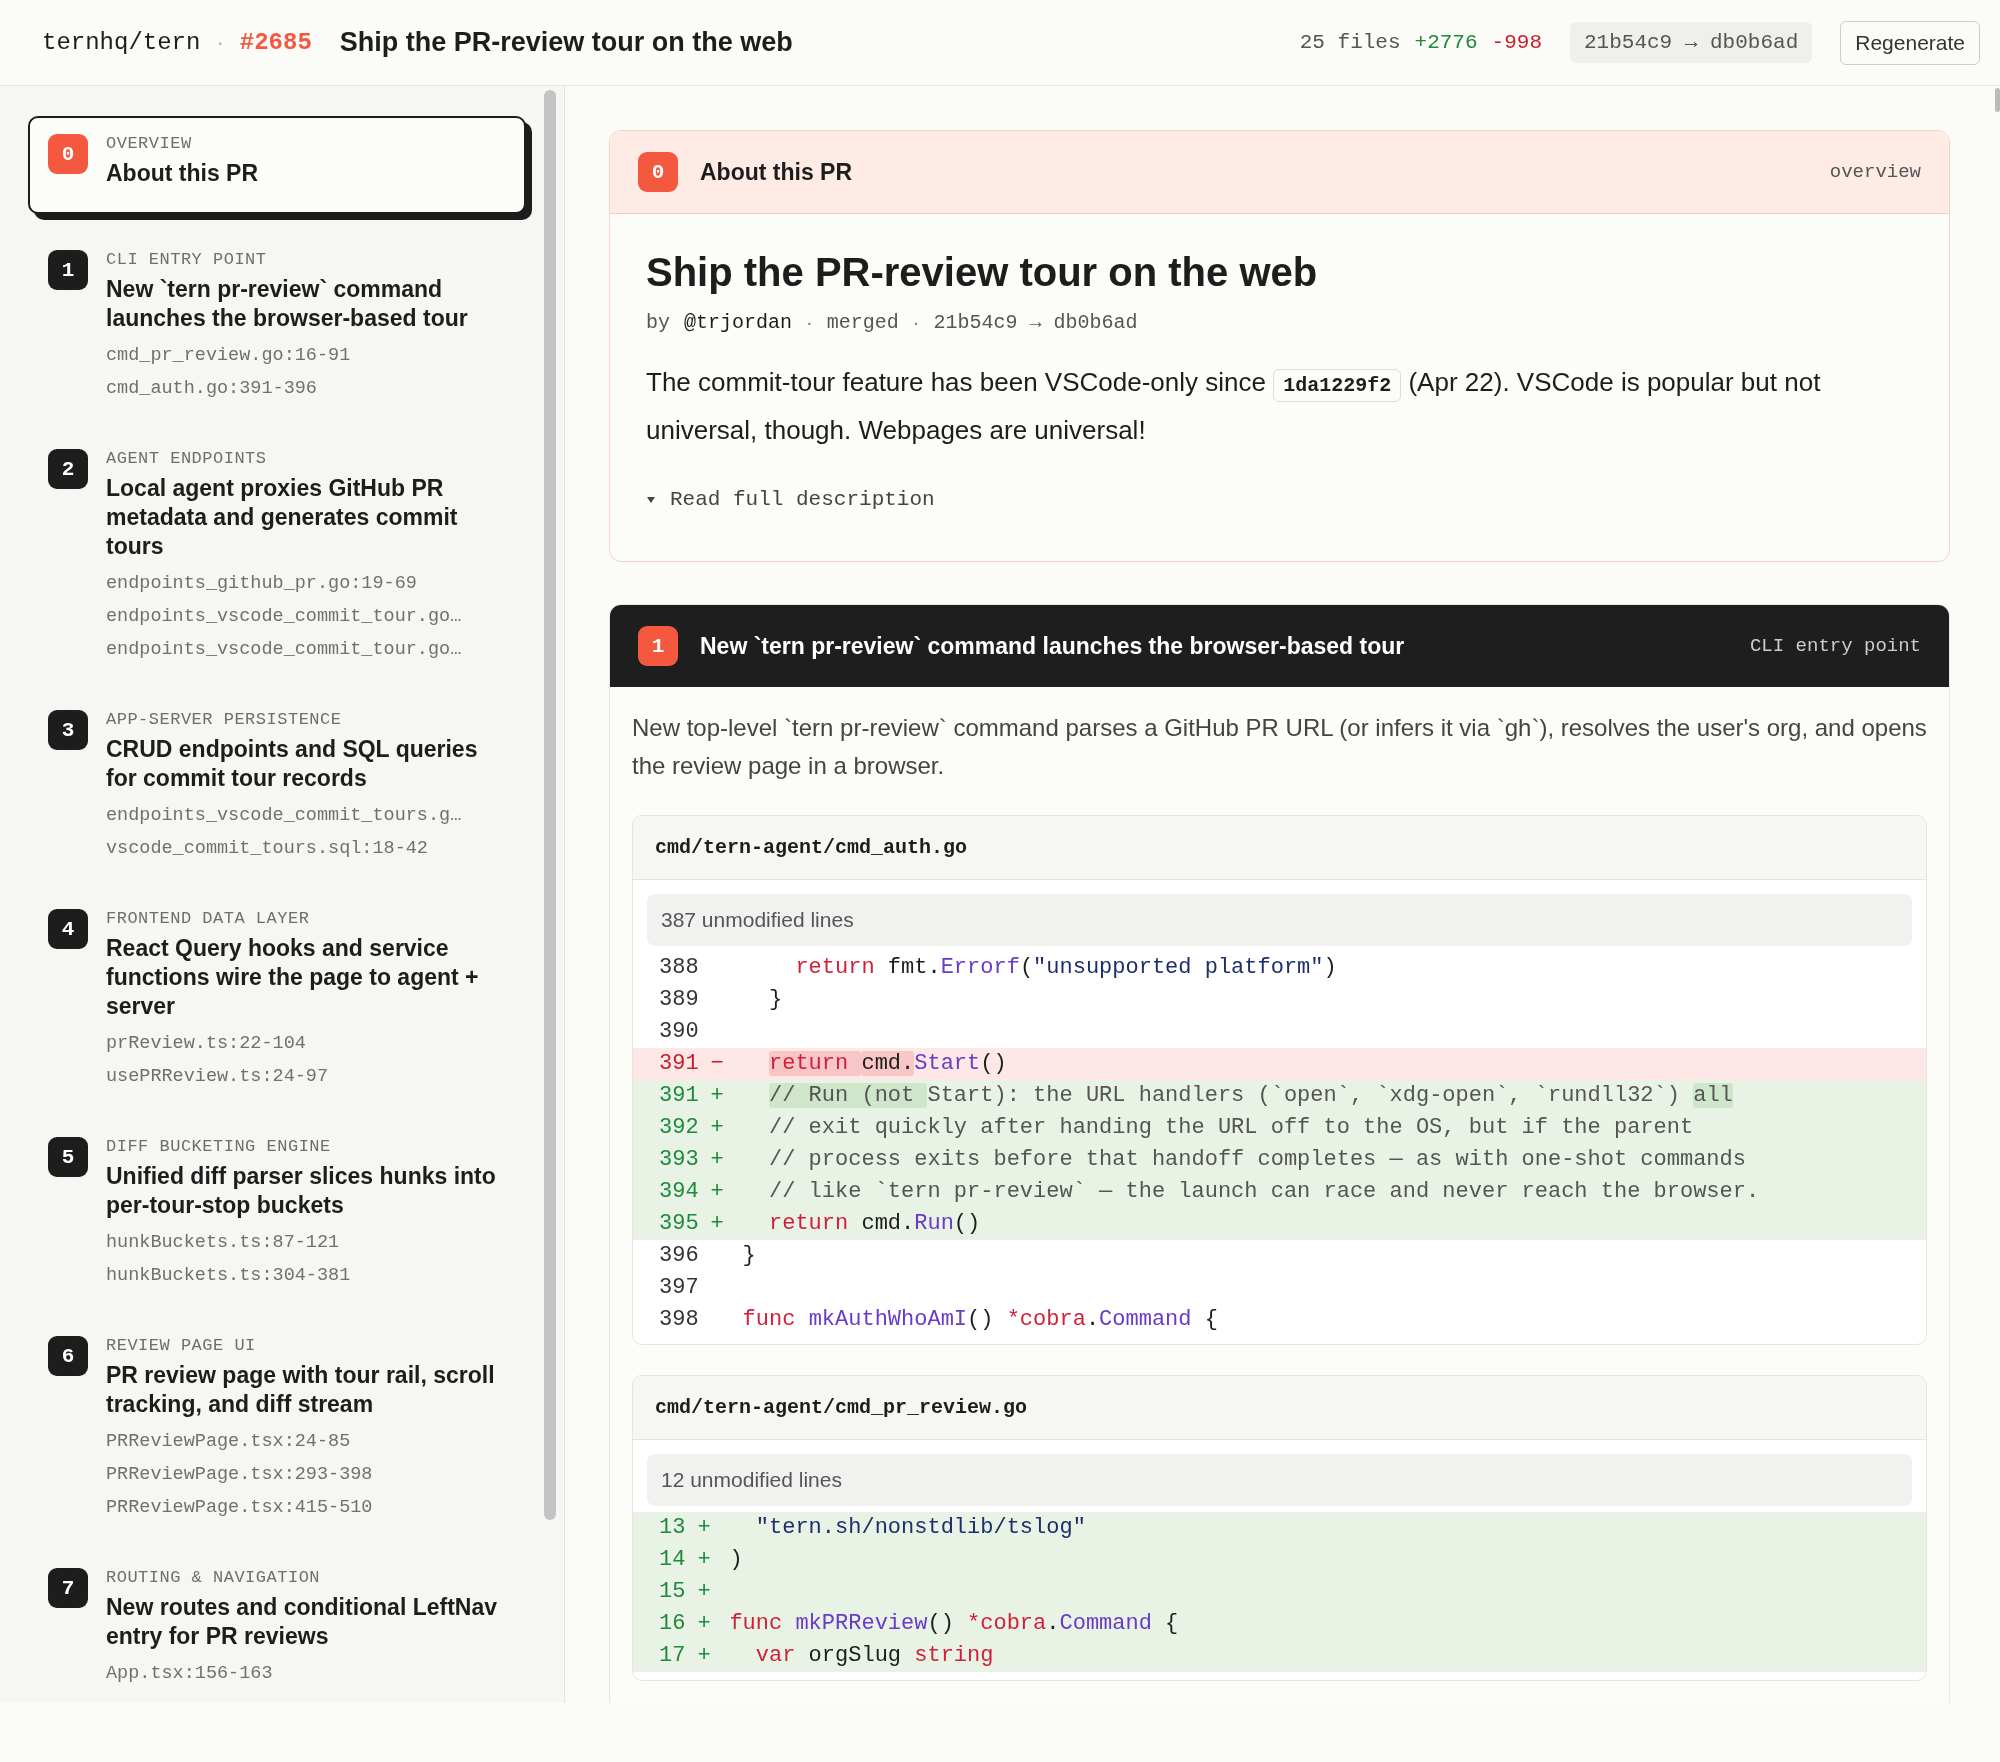 The height and width of the screenshot is (1762, 2000). What do you see at coordinates (790, 499) in the screenshot?
I see `read-description-link: Read full description` at bounding box center [790, 499].